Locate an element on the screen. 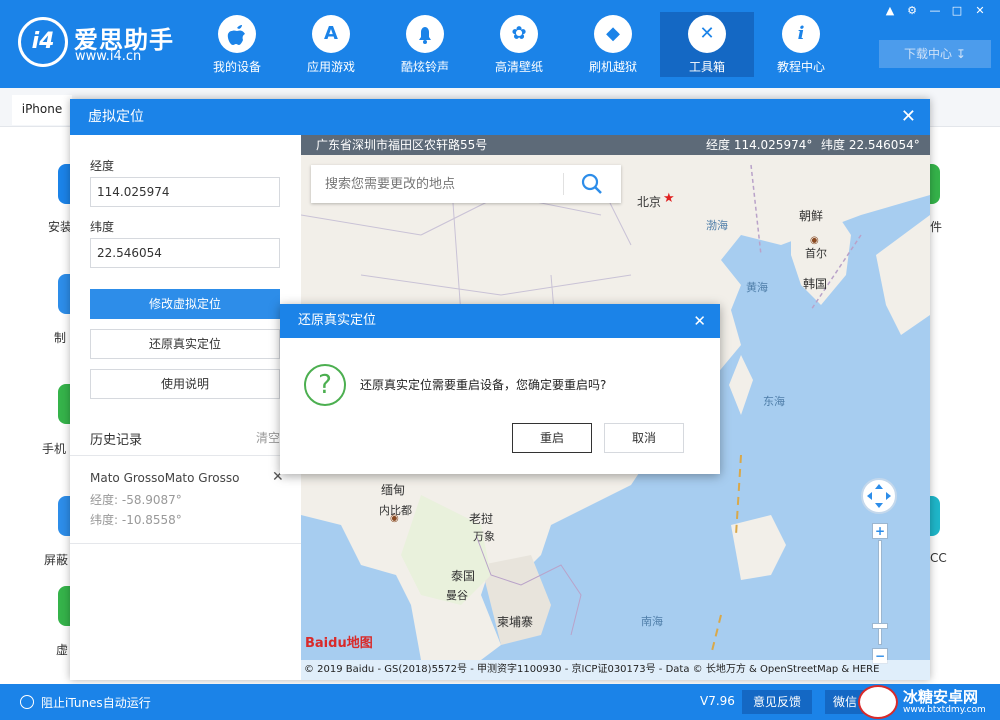  map-label-beijing: 北京 is located at coordinates (649, 202).